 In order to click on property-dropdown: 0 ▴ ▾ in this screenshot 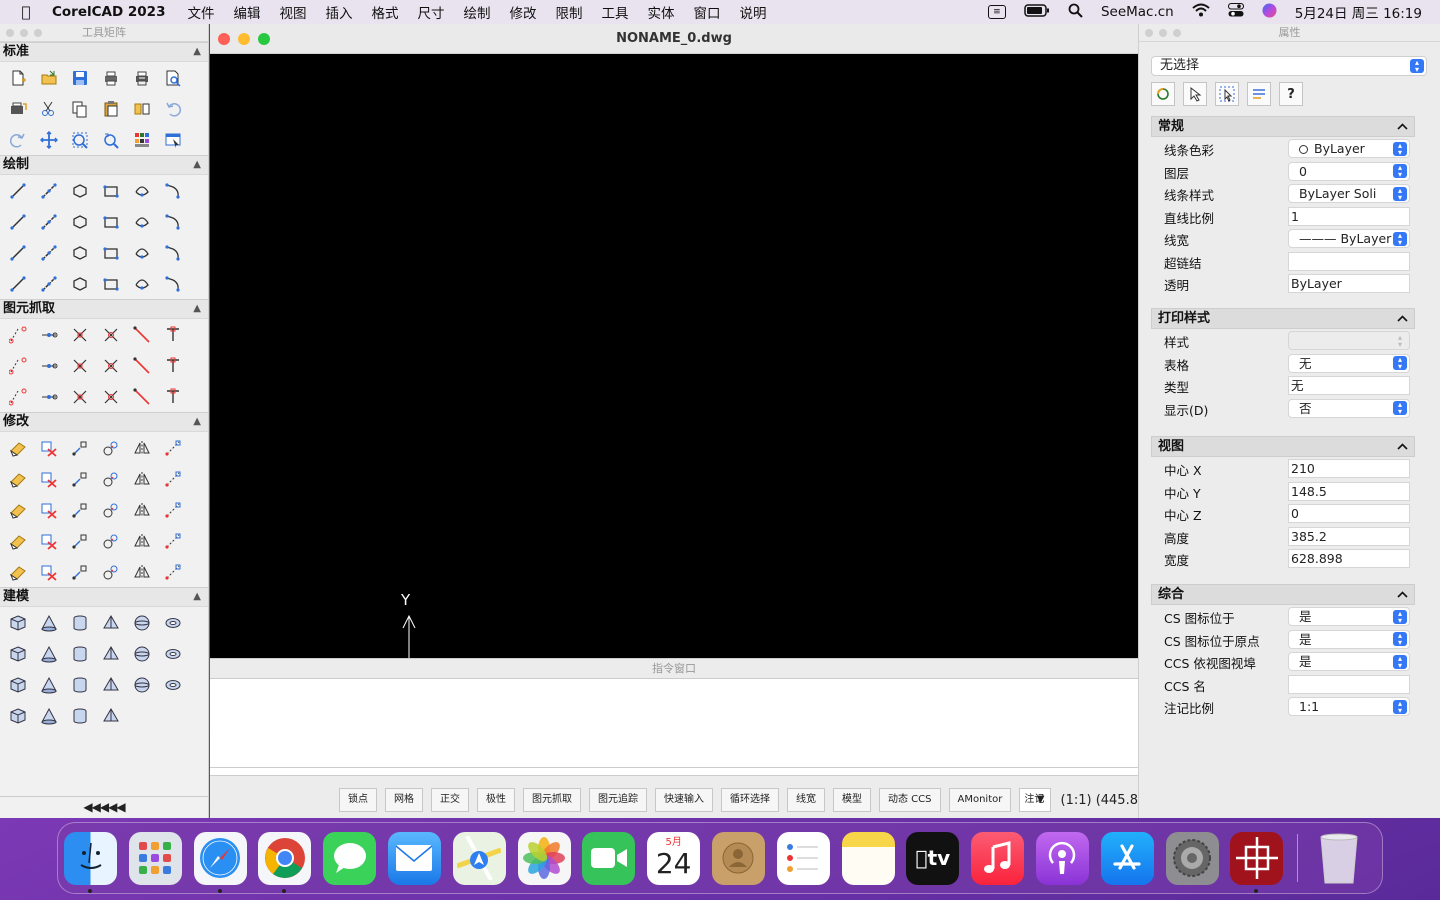, I will do `click(1349, 171)`.